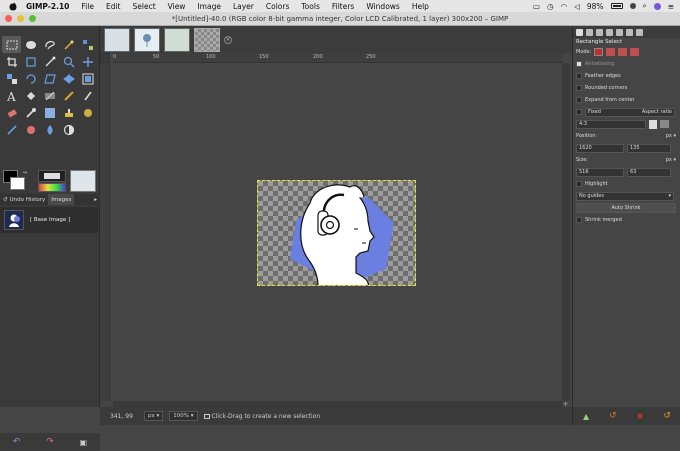 The height and width of the screenshot is (451, 680). I want to click on fixed-select: Fixed Aspect ratio, so click(630, 112).